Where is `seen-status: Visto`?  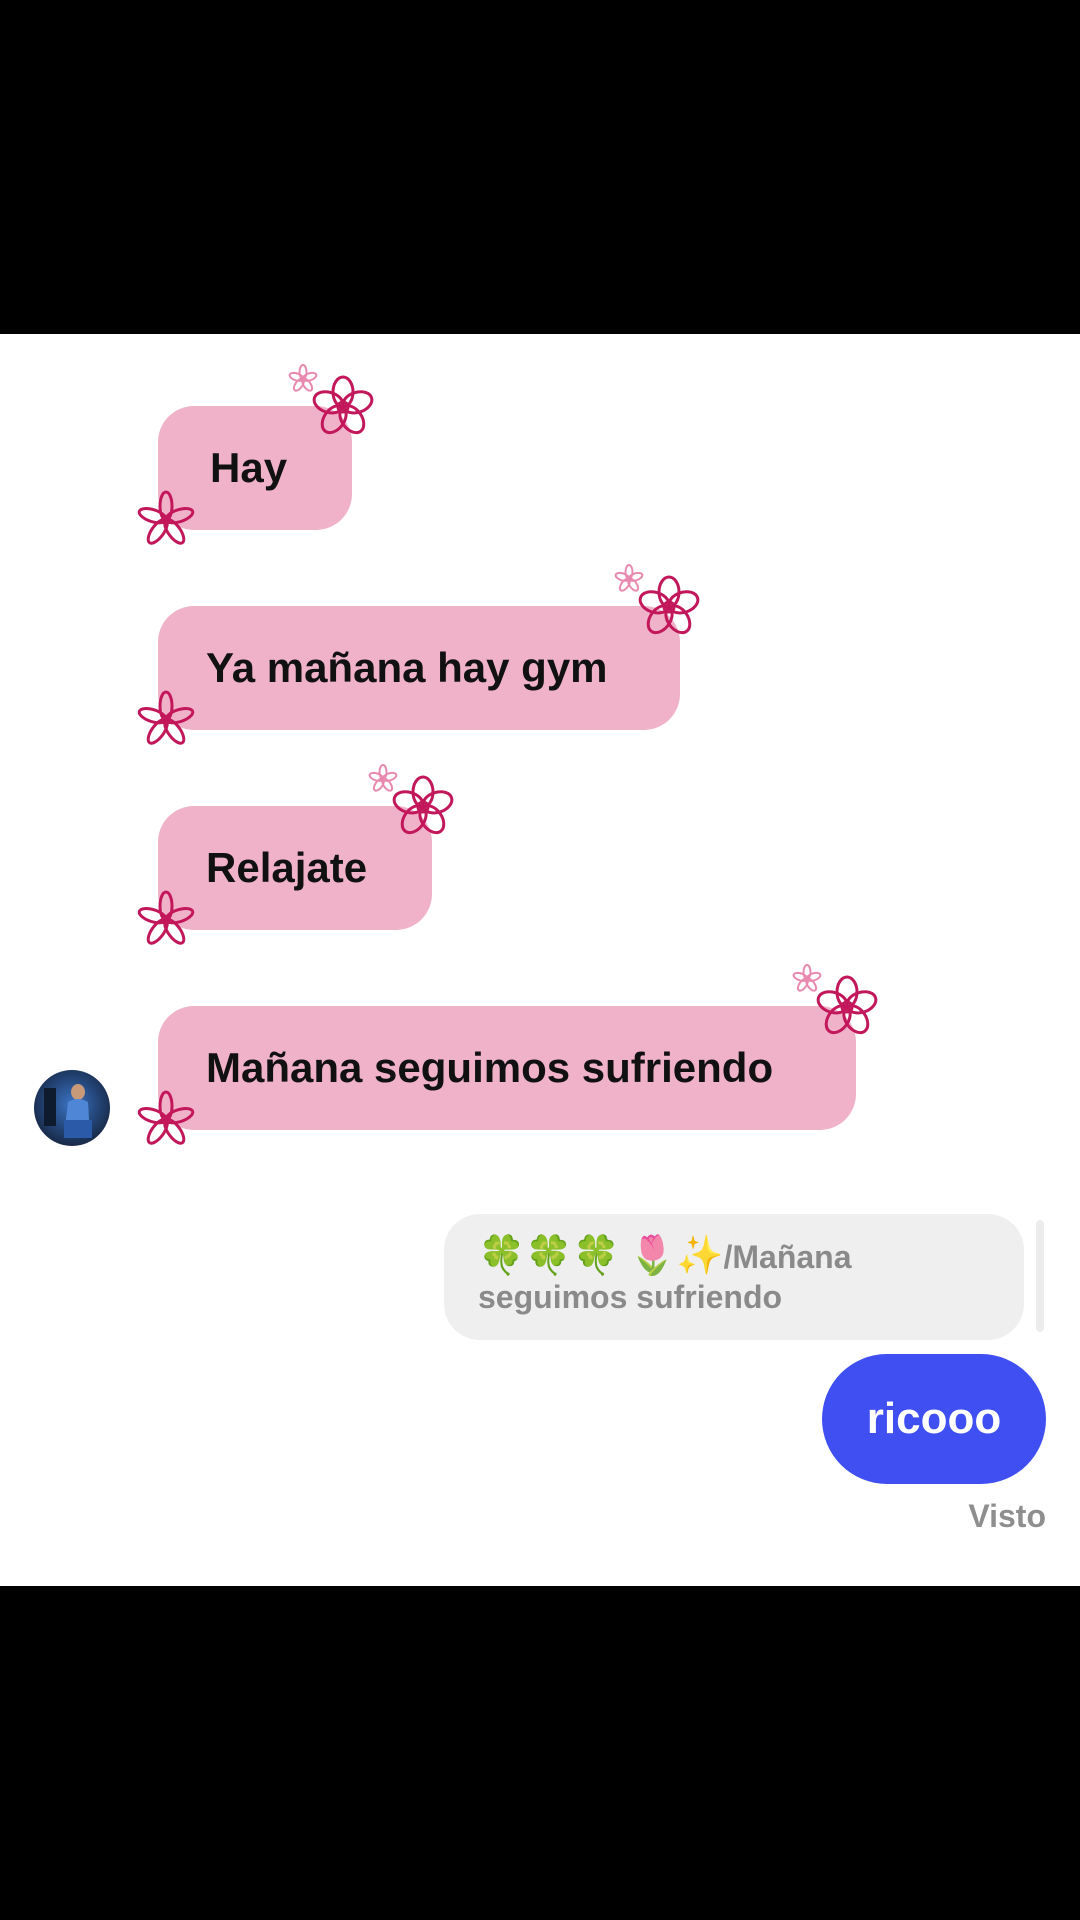
seen-status: Visto is located at coordinates (1007, 1516).